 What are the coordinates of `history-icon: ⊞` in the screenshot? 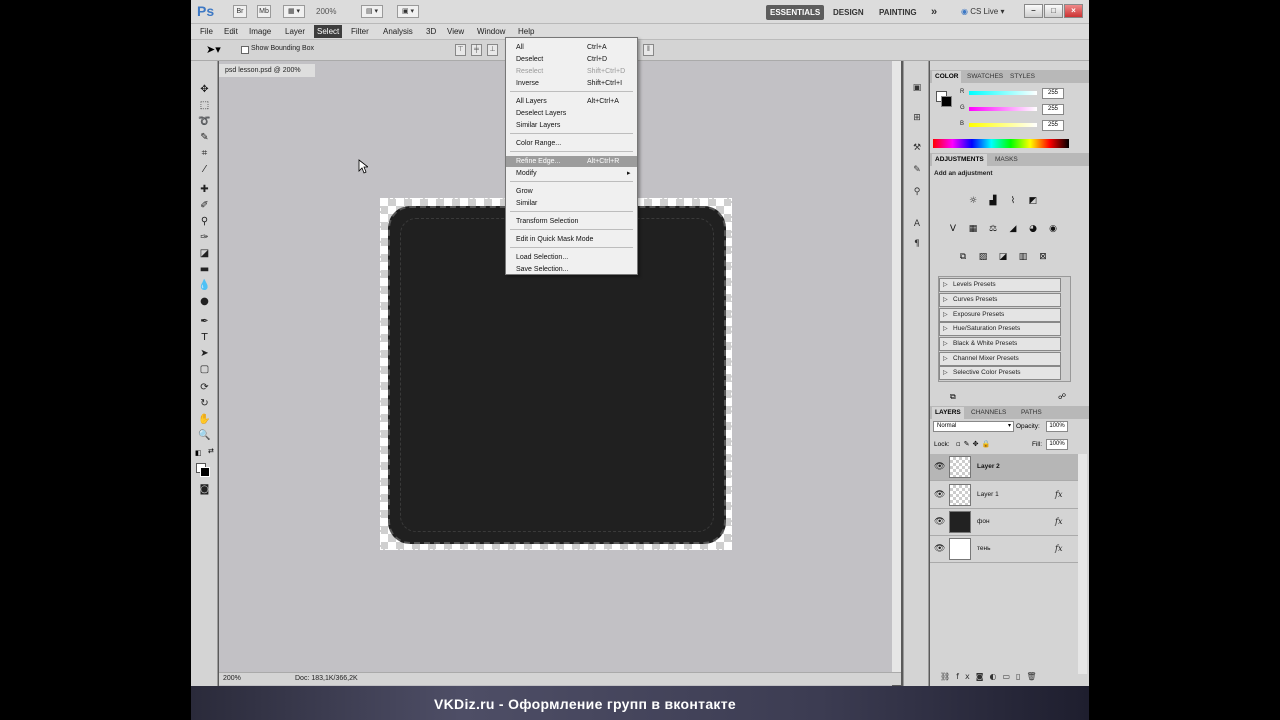 It's located at (917, 119).